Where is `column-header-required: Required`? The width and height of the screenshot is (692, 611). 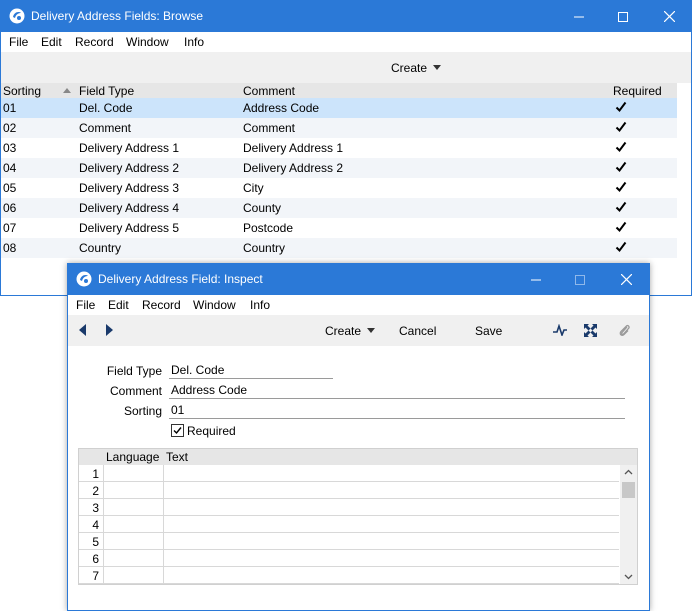 column-header-required: Required is located at coordinates (637, 91).